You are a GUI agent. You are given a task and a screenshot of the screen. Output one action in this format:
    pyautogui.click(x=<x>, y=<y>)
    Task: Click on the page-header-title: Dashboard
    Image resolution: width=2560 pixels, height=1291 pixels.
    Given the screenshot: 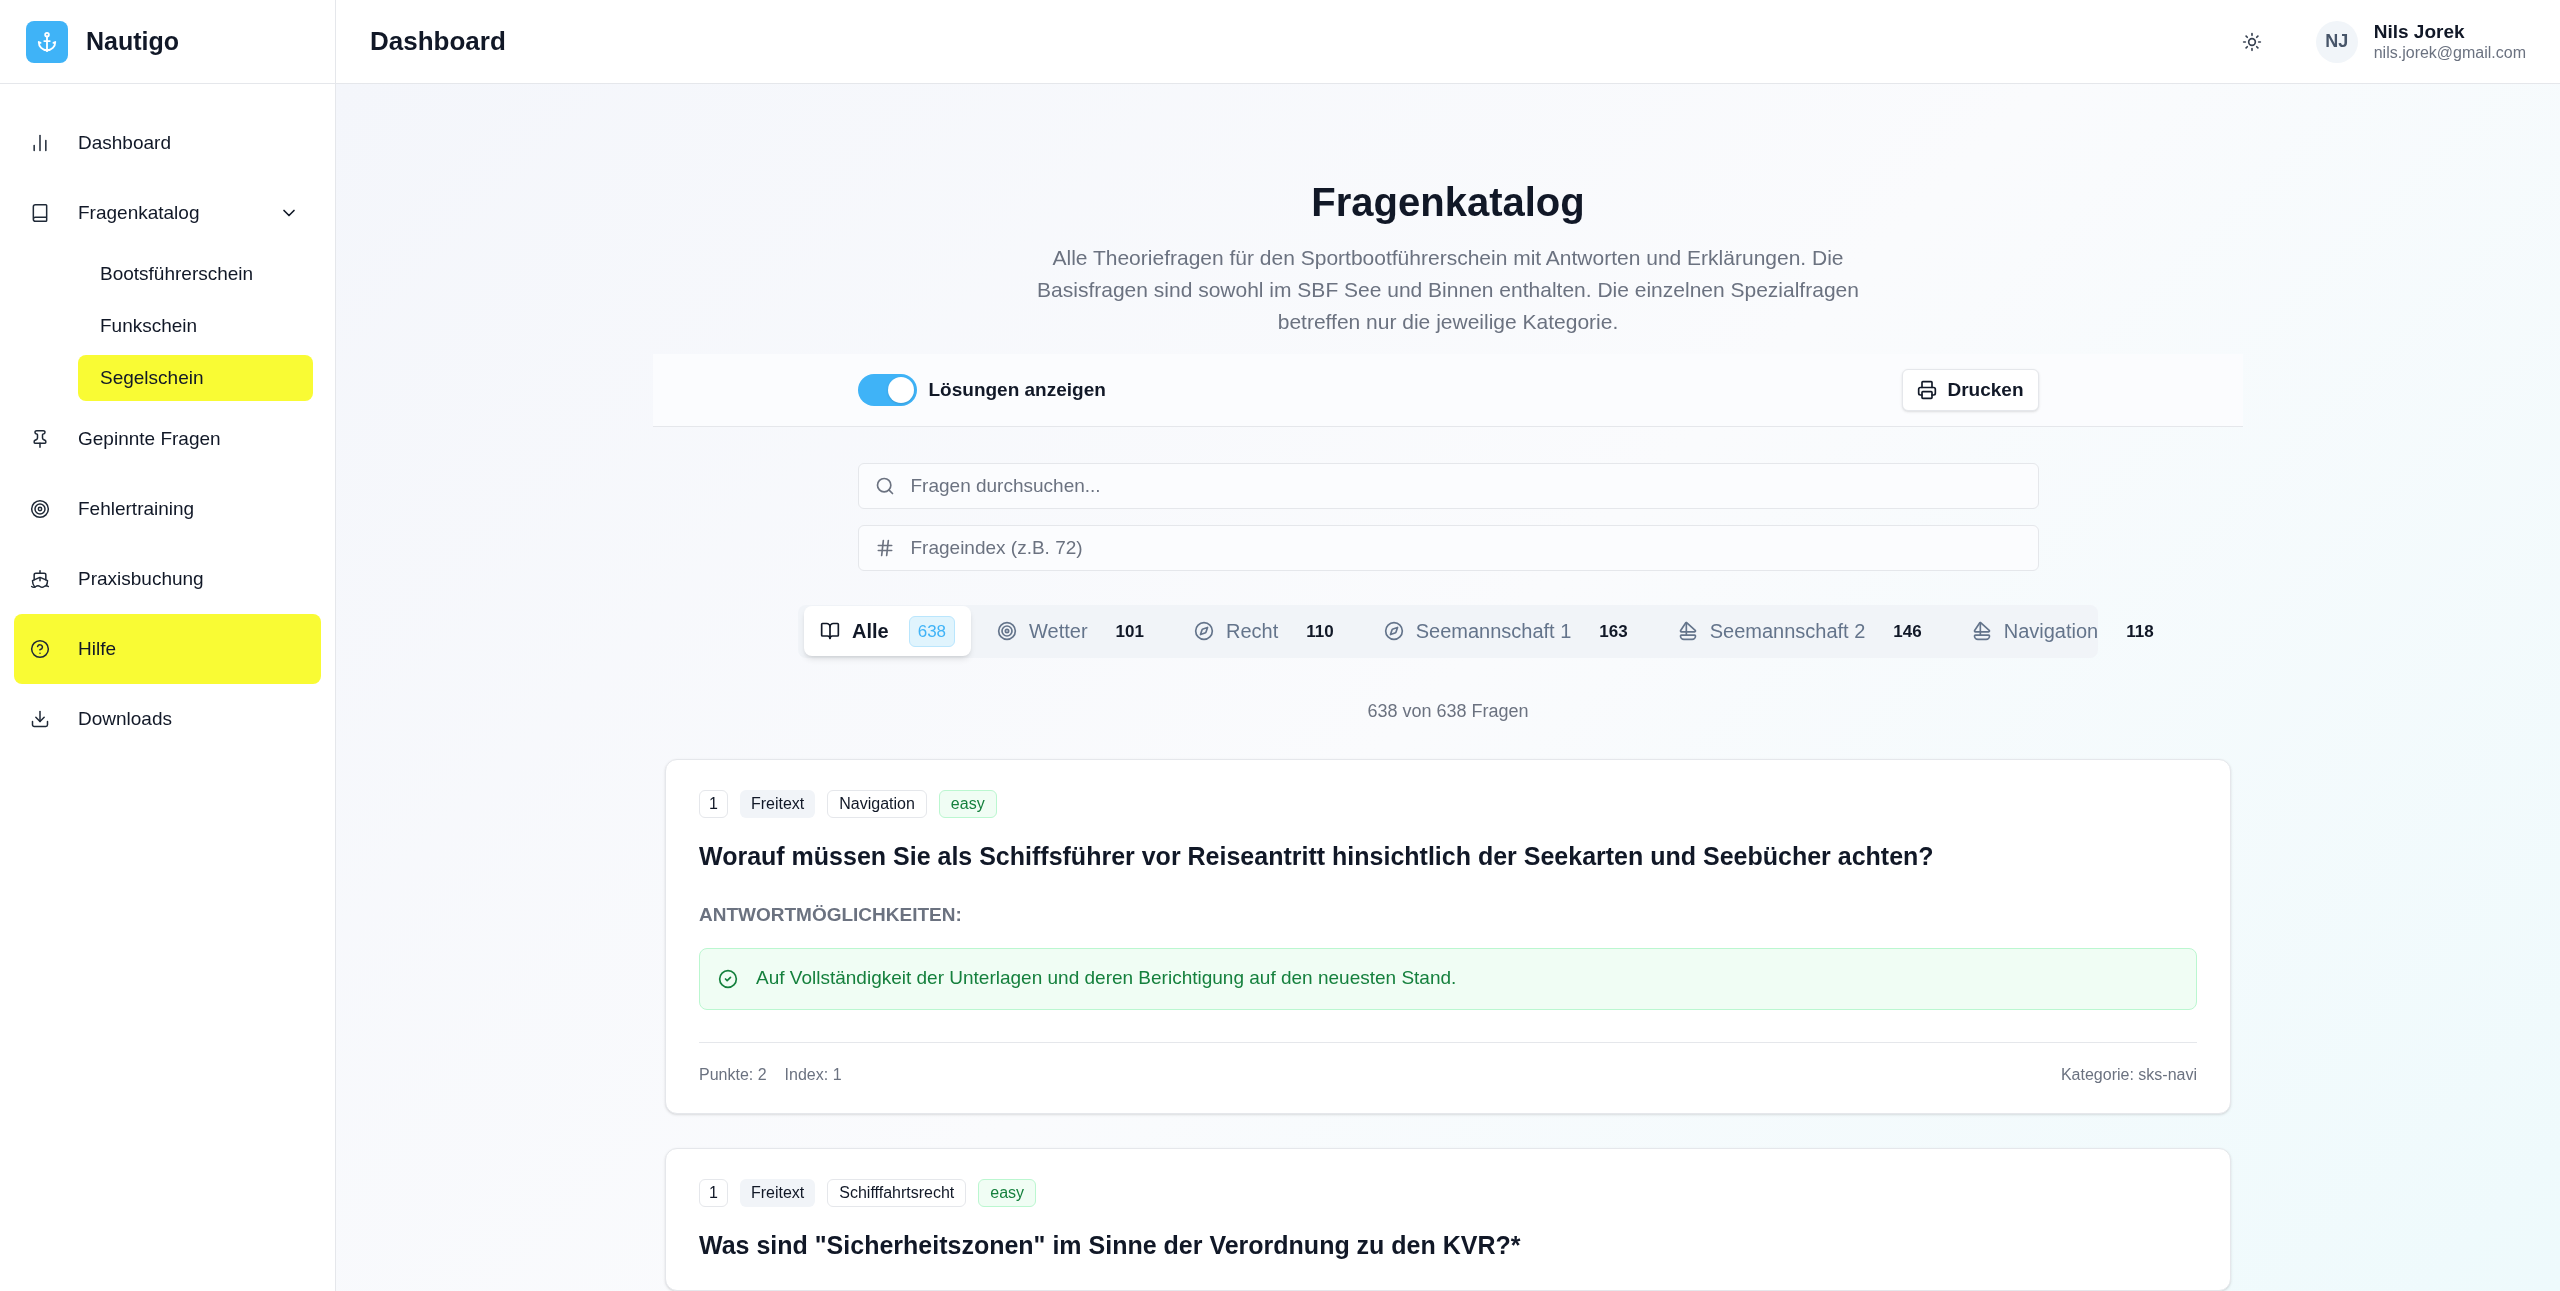 What is the action you would take?
    pyautogui.click(x=438, y=41)
    